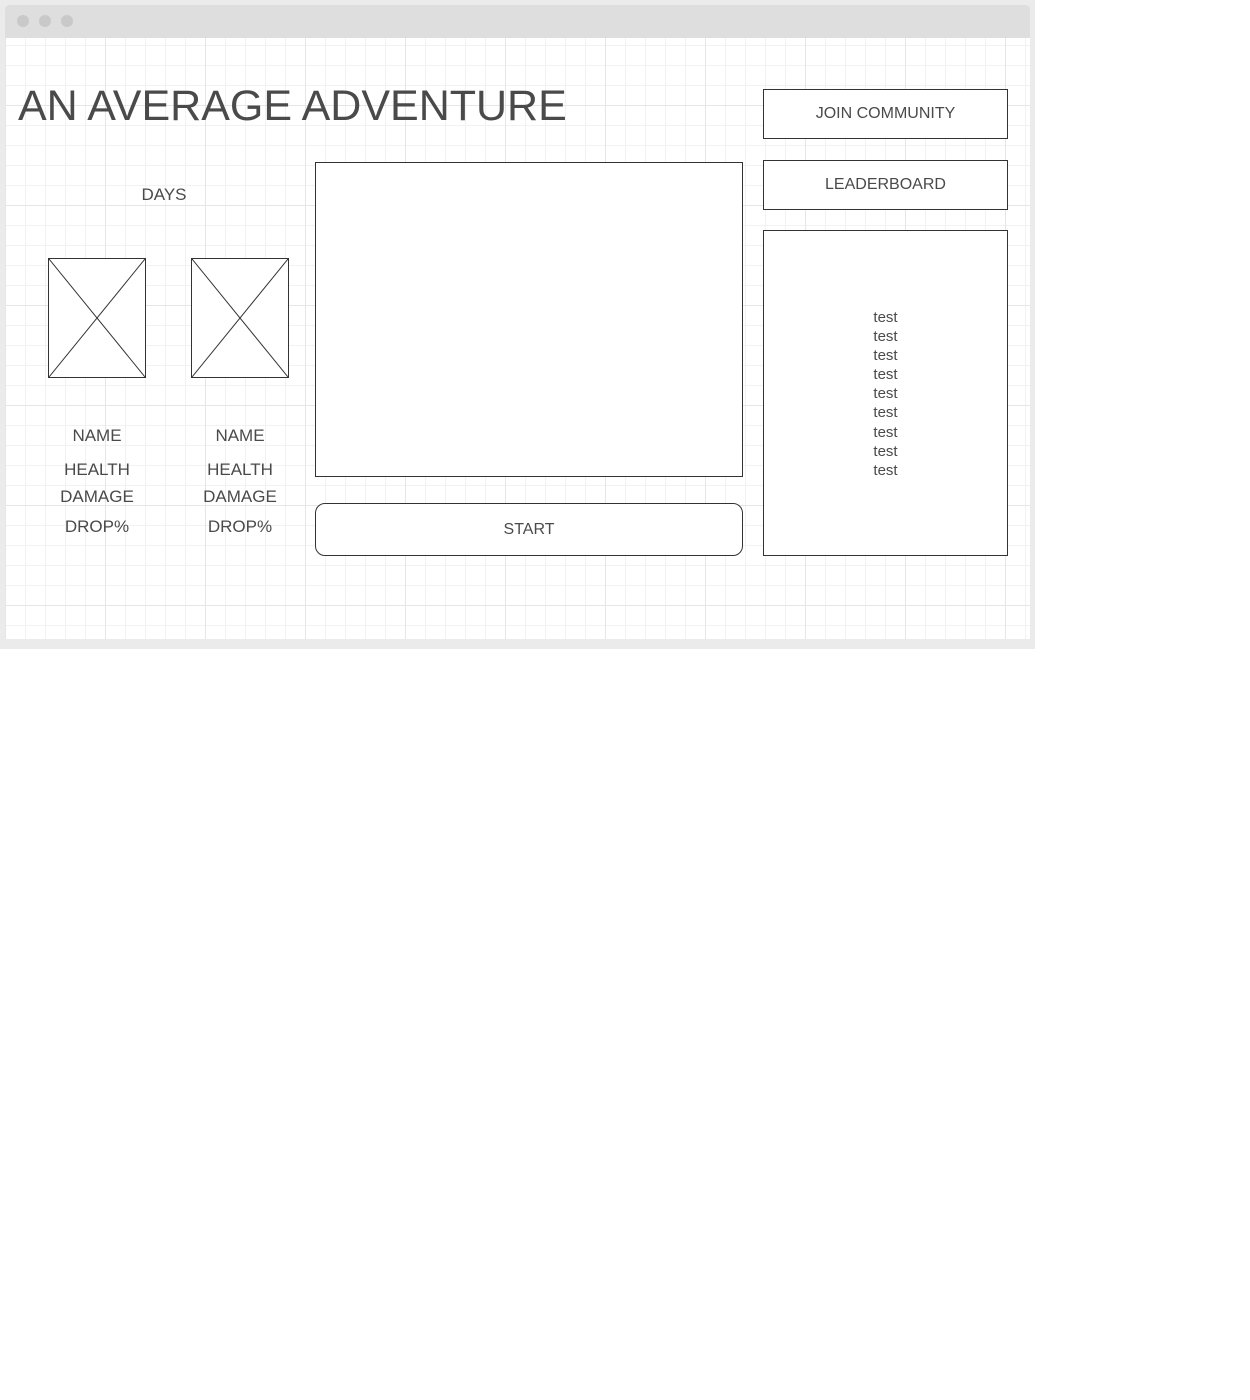  Describe the element at coordinates (164, 194) in the screenshot. I see `days-label: DAYS` at that location.